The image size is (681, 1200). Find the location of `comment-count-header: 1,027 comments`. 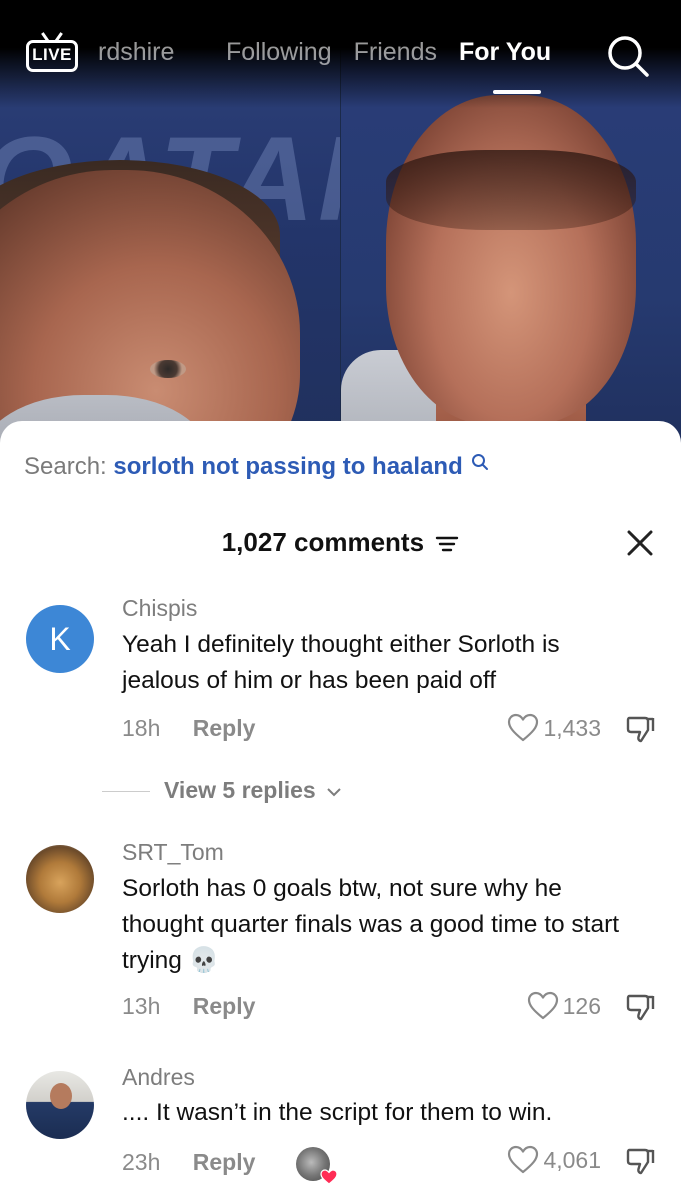

comment-count-header: 1,027 comments is located at coordinates (340, 542).